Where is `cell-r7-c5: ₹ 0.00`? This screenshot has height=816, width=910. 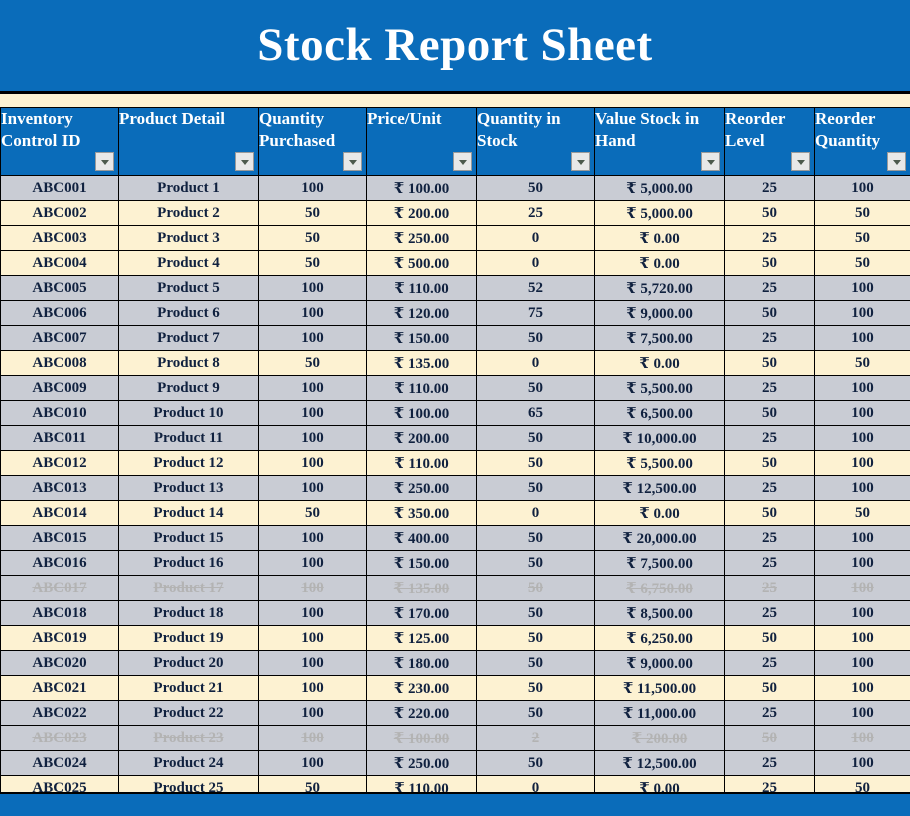 cell-r7-c5: ₹ 0.00 is located at coordinates (659, 363).